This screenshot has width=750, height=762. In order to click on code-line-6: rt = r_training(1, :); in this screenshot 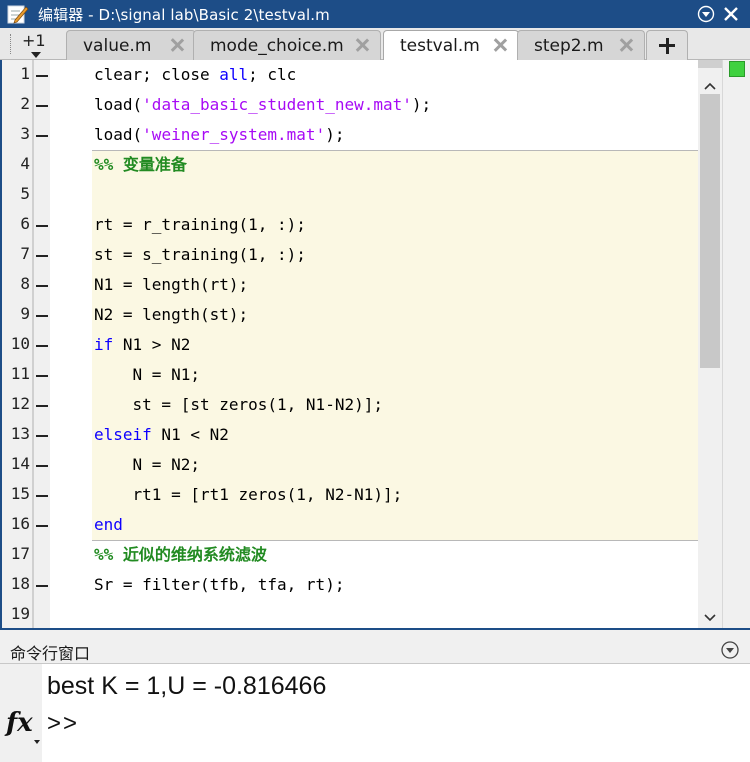, I will do `click(200, 225)`.